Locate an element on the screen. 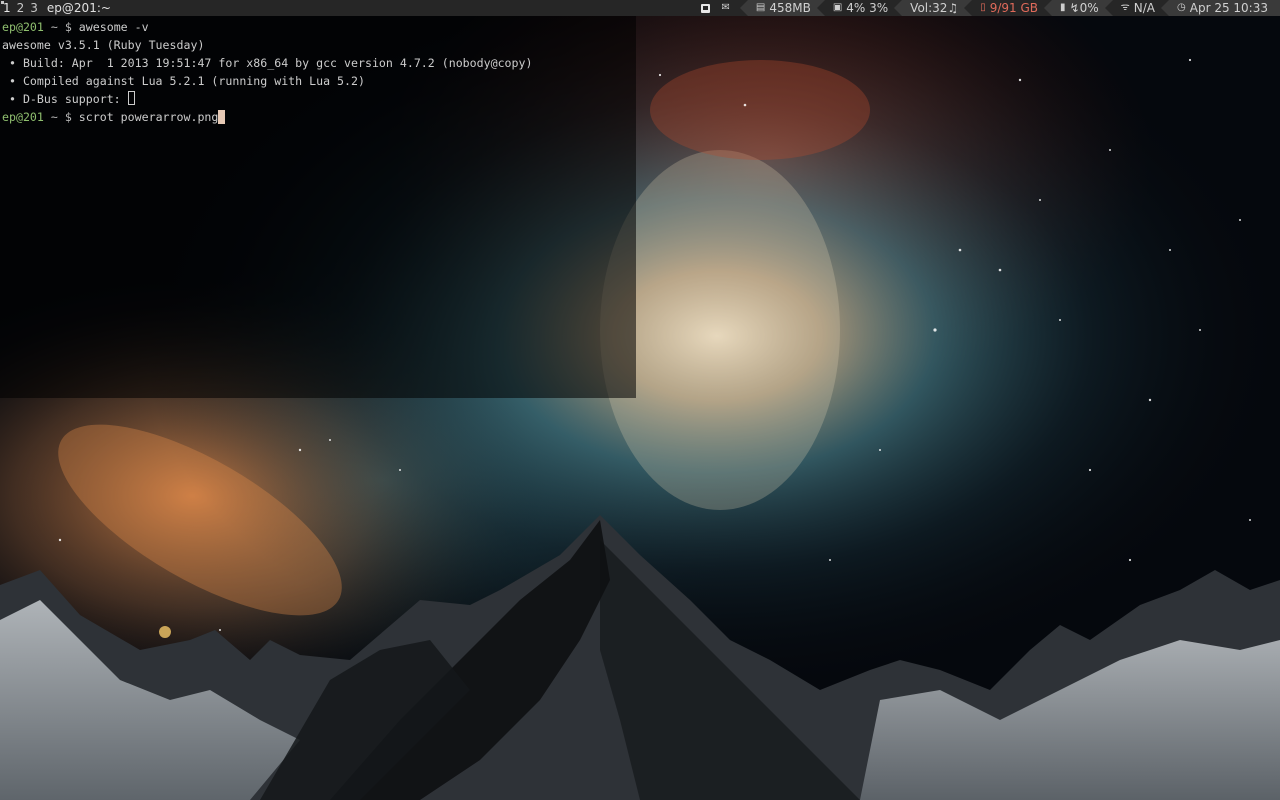 The width and height of the screenshot is (1280, 800). volume-value: 32 is located at coordinates (940, 8).